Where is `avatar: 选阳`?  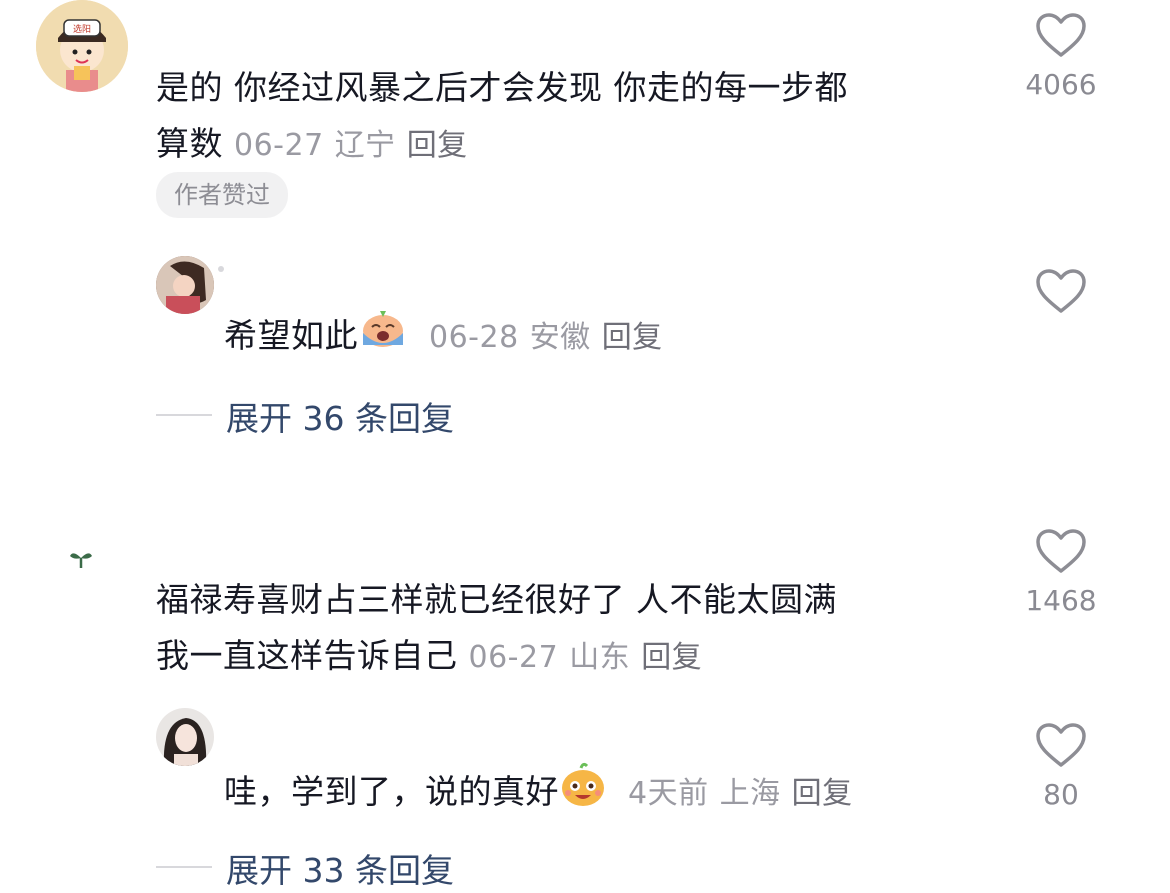 avatar: 选阳 is located at coordinates (82, 46).